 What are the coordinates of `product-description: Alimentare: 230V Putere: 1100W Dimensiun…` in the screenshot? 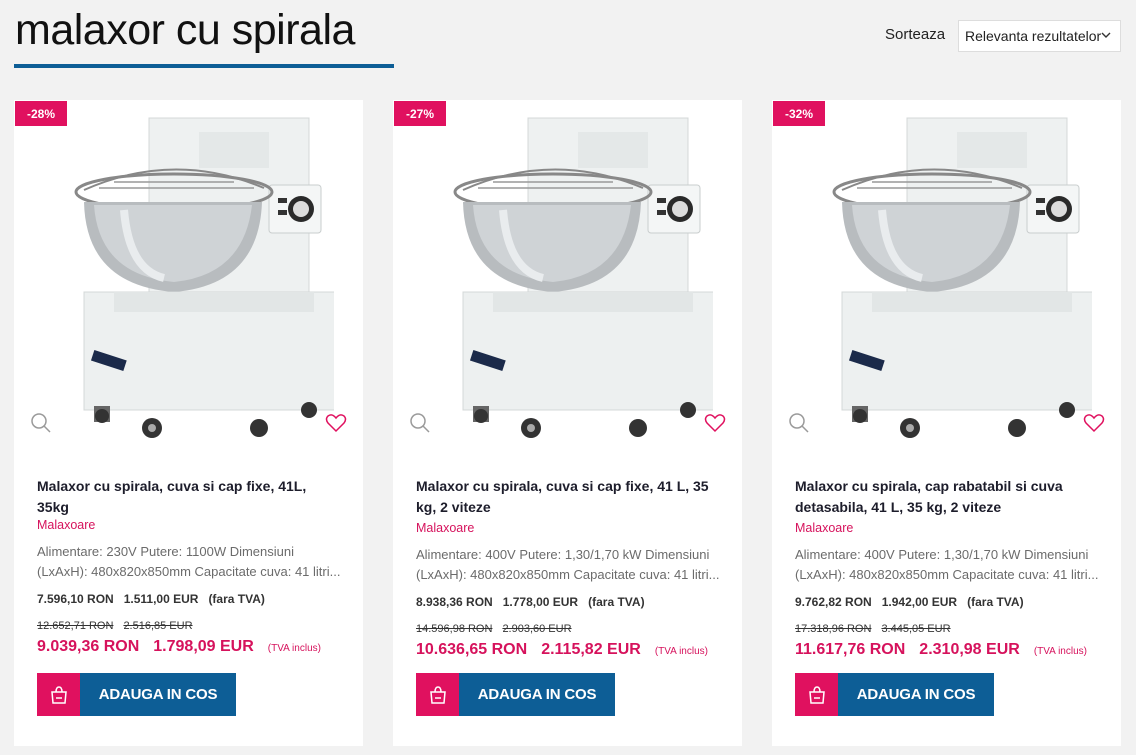 It's located at (189, 561).